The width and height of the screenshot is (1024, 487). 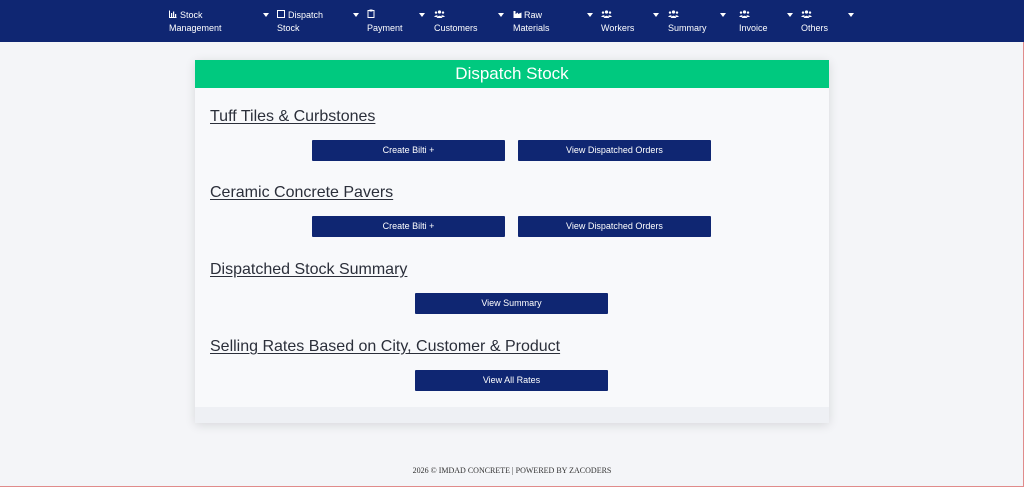 I want to click on nav-stock-management-label-2: Management, so click(x=195, y=28).